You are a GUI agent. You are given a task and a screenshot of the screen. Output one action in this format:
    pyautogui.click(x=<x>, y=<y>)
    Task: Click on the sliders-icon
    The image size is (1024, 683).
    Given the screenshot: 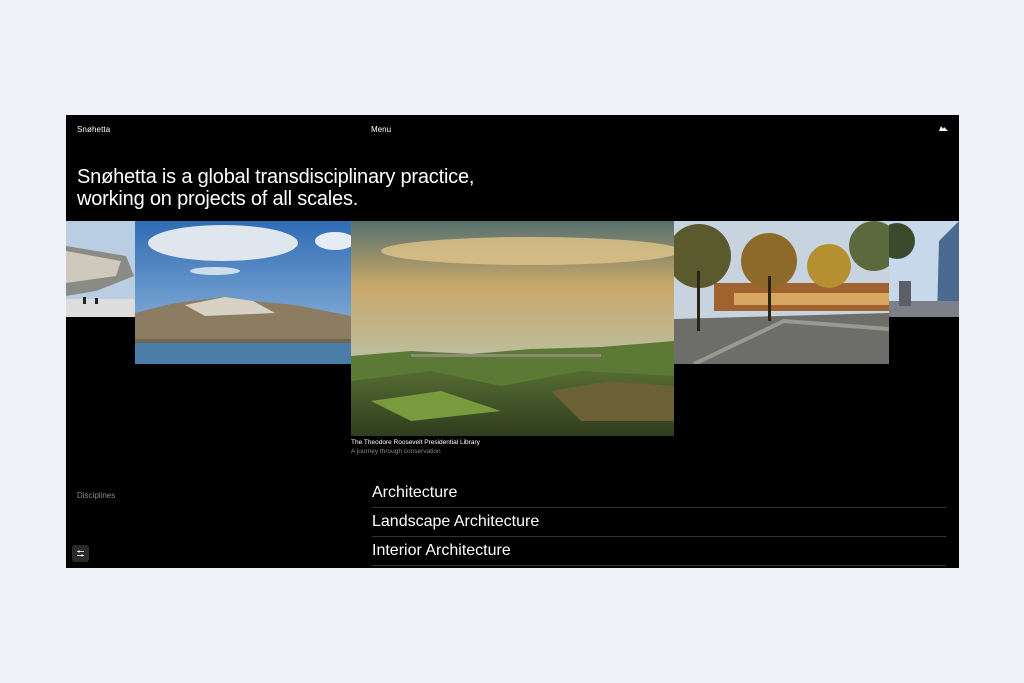 What is the action you would take?
    pyautogui.click(x=80, y=553)
    